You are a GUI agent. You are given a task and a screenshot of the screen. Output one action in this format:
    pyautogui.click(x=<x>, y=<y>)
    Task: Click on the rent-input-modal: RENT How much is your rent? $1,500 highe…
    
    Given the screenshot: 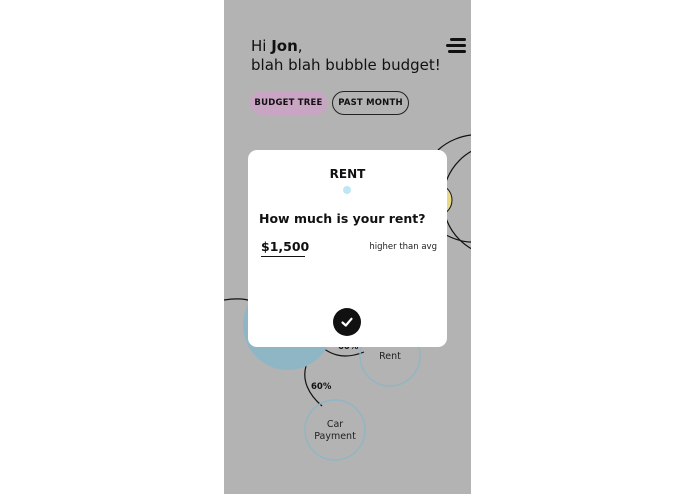 What is the action you would take?
    pyautogui.click(x=347, y=248)
    